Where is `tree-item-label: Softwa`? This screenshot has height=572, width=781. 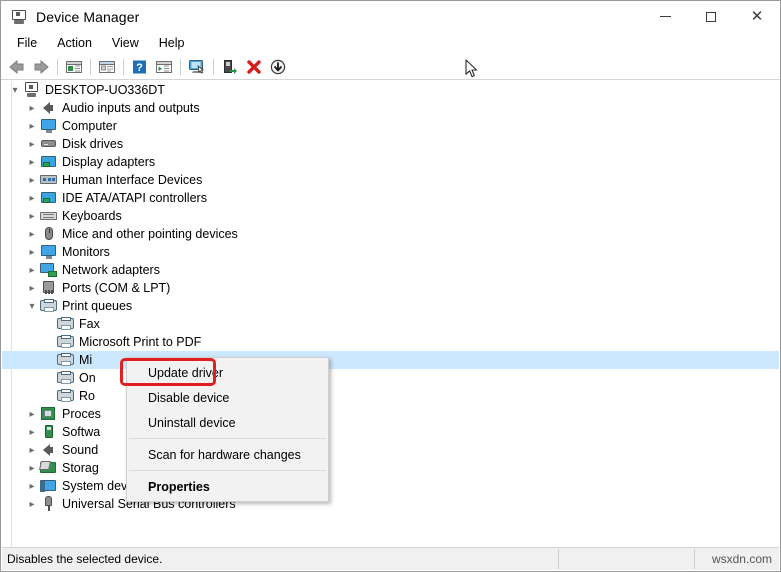
tree-item-label: Softwa is located at coordinates (81, 432).